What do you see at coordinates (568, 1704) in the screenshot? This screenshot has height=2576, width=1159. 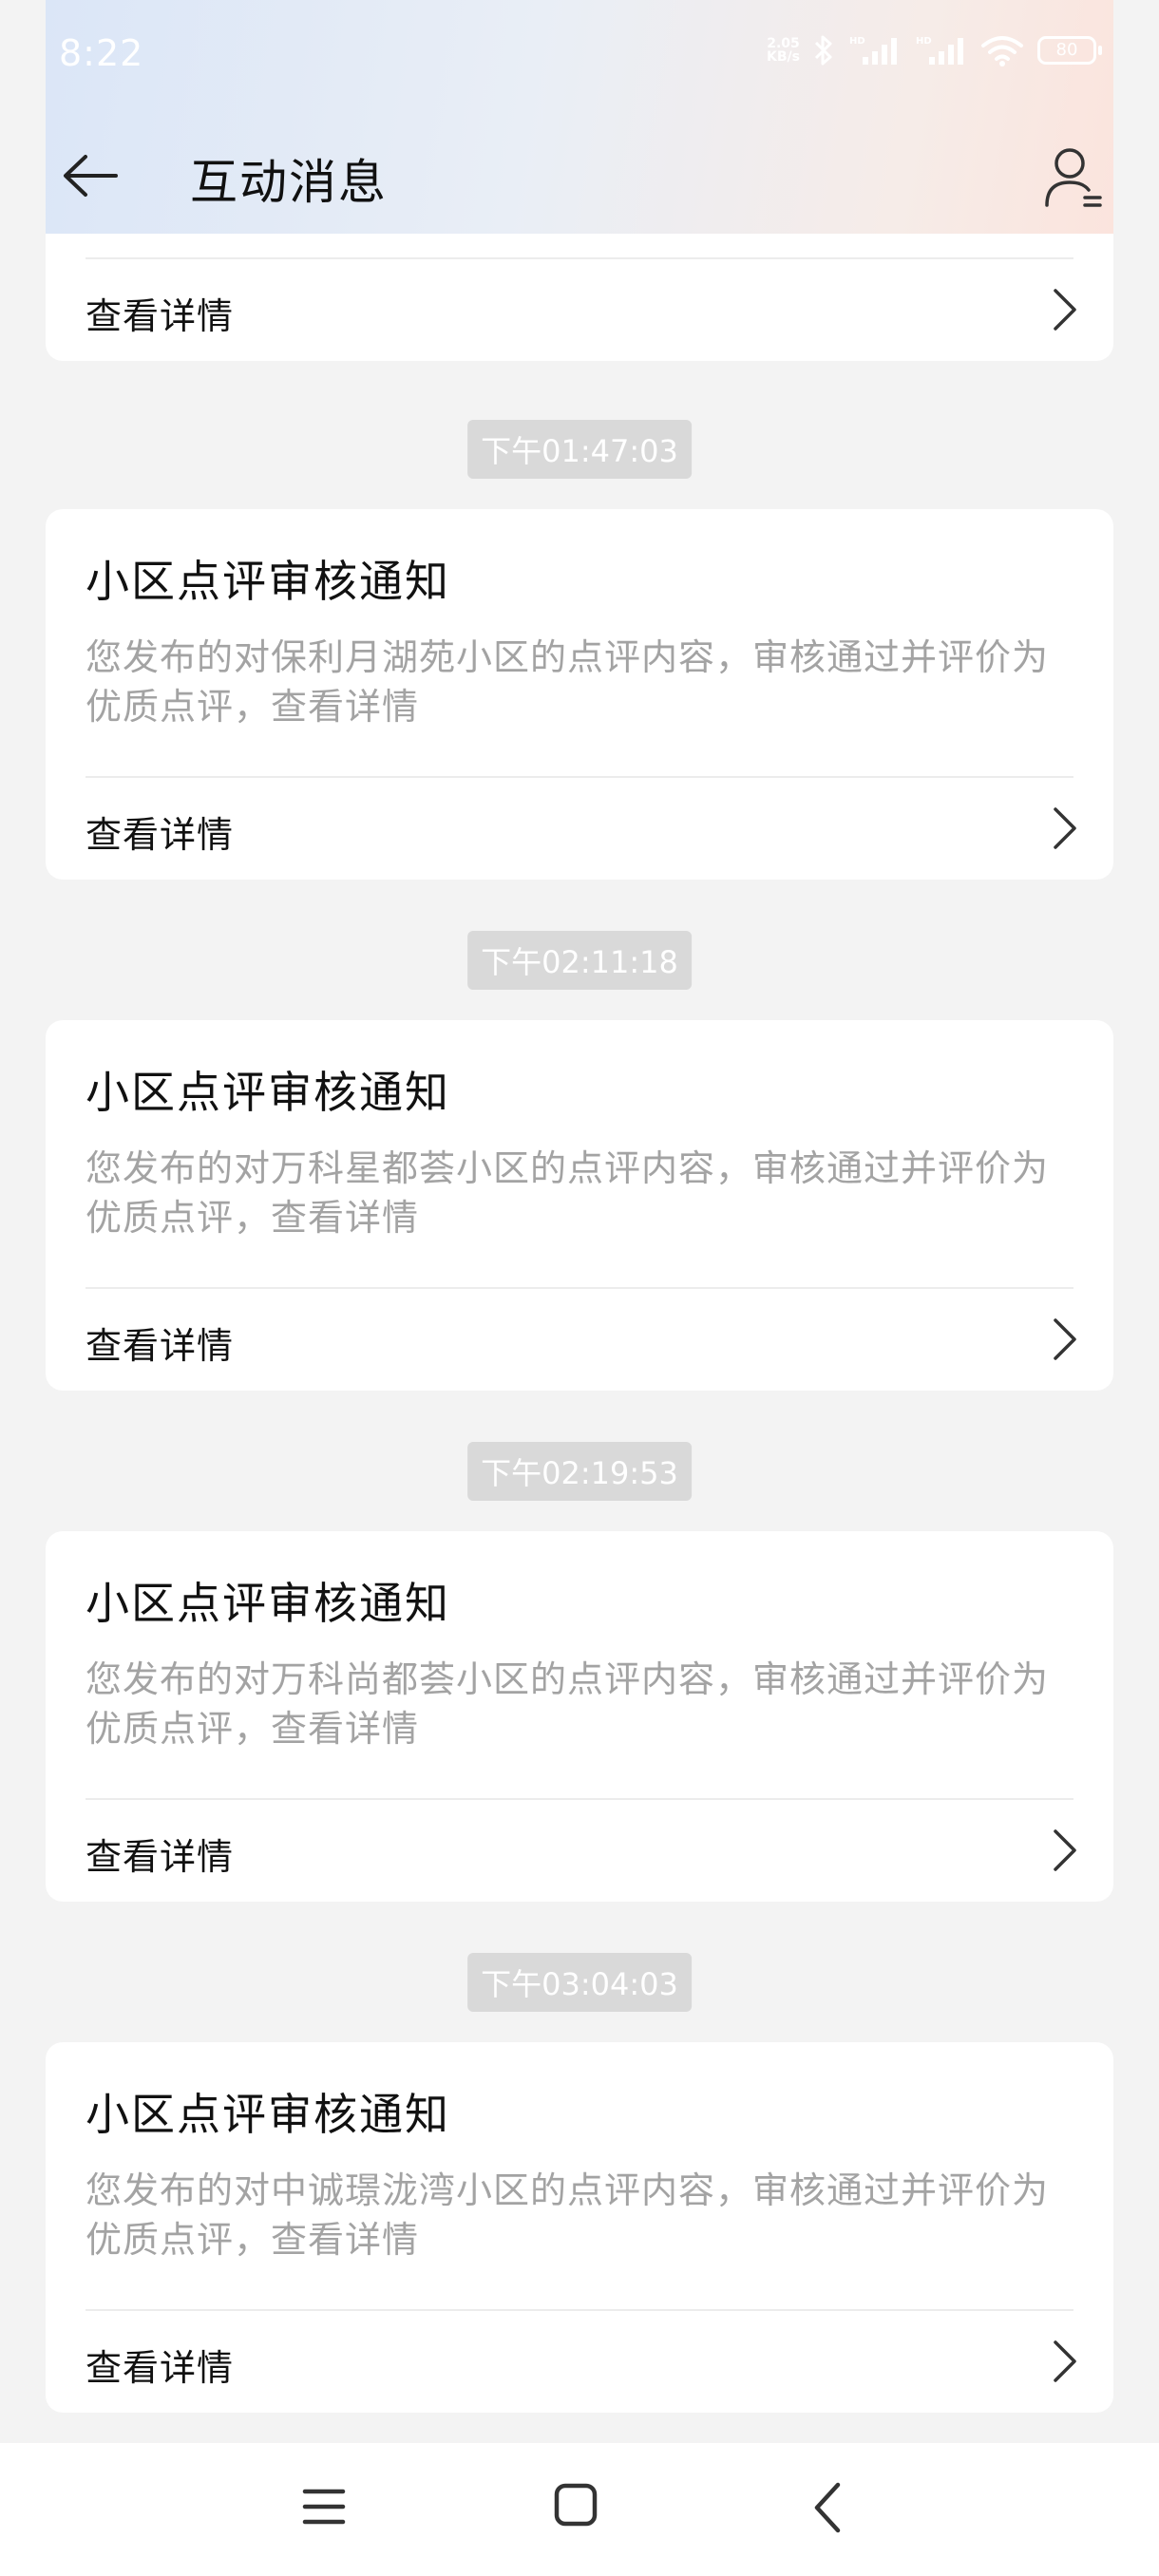 I see `message-body: 您发布的对万科尚都荟小区的点评内容，审核通过并评价为优质点评，查看详情` at bounding box center [568, 1704].